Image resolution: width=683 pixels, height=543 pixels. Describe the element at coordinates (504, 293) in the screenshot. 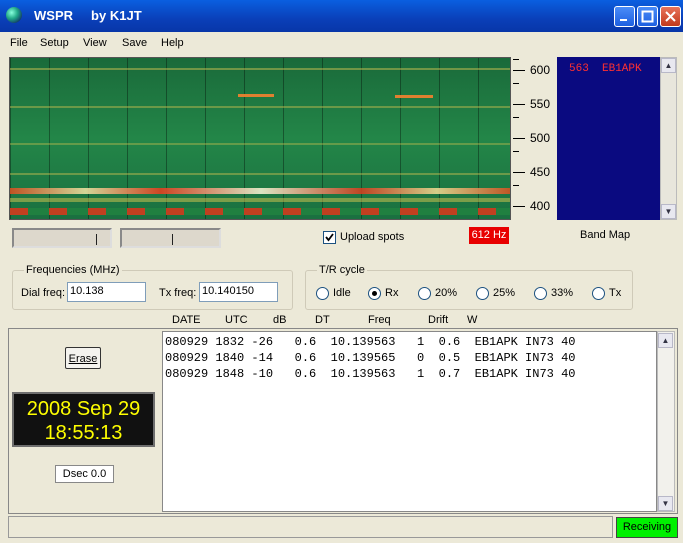

I see `radio-25-label: 25%` at that location.